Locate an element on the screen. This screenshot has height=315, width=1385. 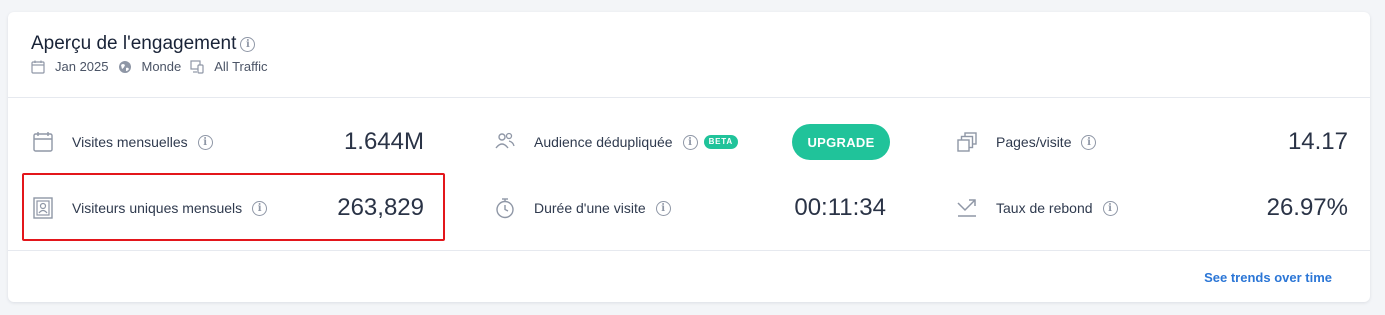
metric-bounce-rate: Taux de rebond i is located at coordinates (1037, 208).